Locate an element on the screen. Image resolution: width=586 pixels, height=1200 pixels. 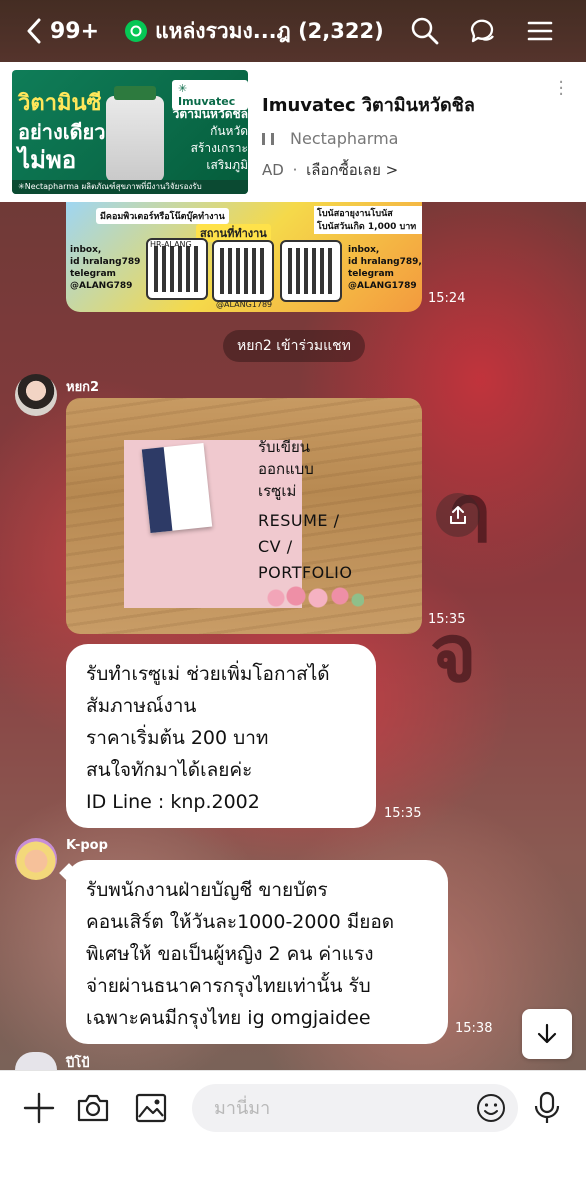
ad-cta-link: เลือกซื้อเลย > is located at coordinates (352, 170).